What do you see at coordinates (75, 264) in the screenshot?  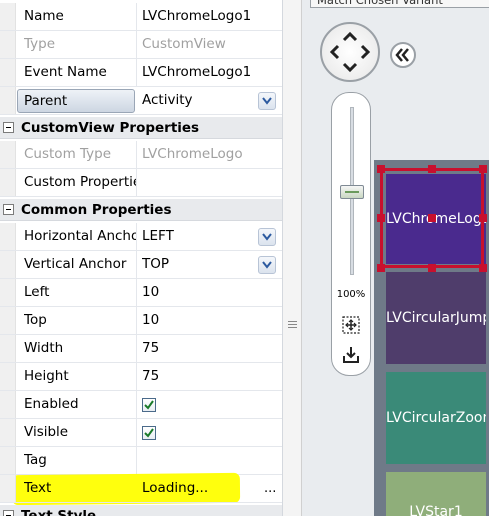 I see `prop-vertical-anchor-label: Vertical Anchor` at bounding box center [75, 264].